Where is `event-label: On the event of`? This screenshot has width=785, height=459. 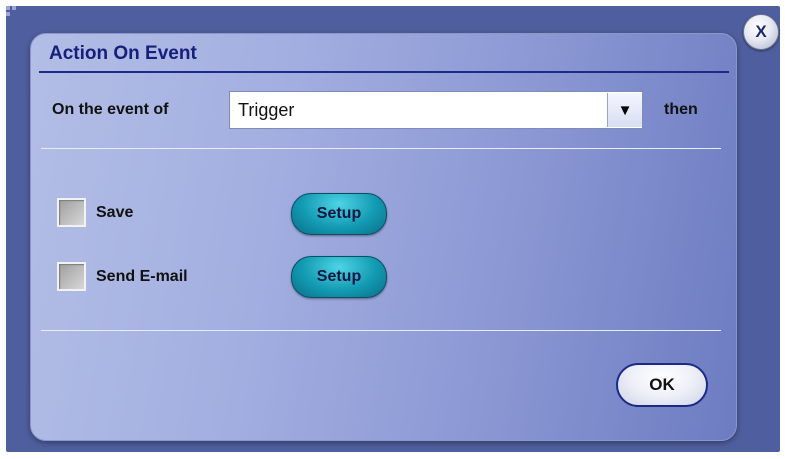
event-label: On the event of is located at coordinates (110, 109).